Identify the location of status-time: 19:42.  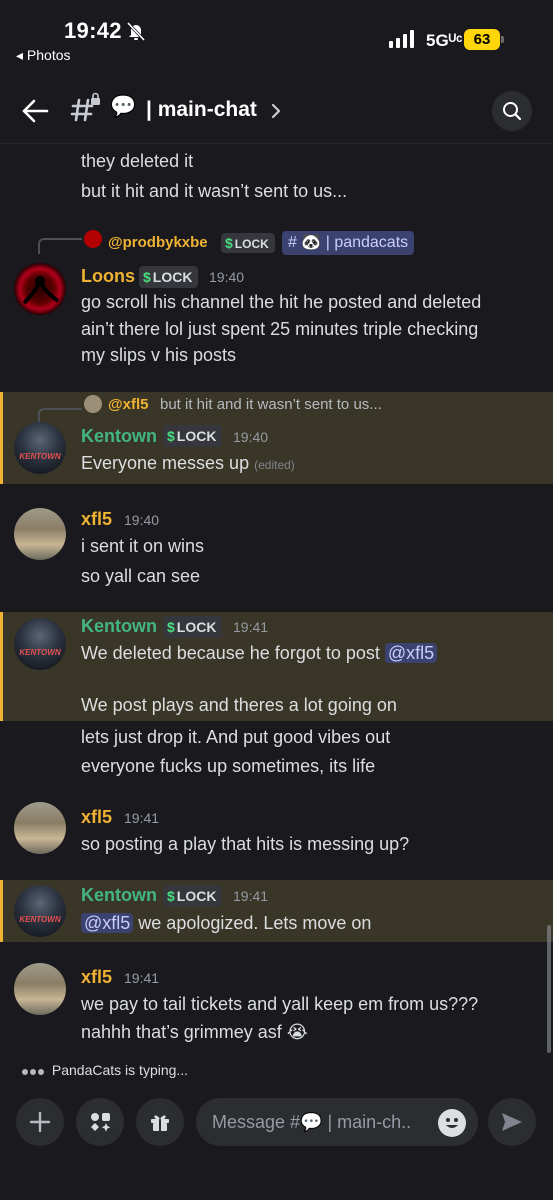
(93, 30).